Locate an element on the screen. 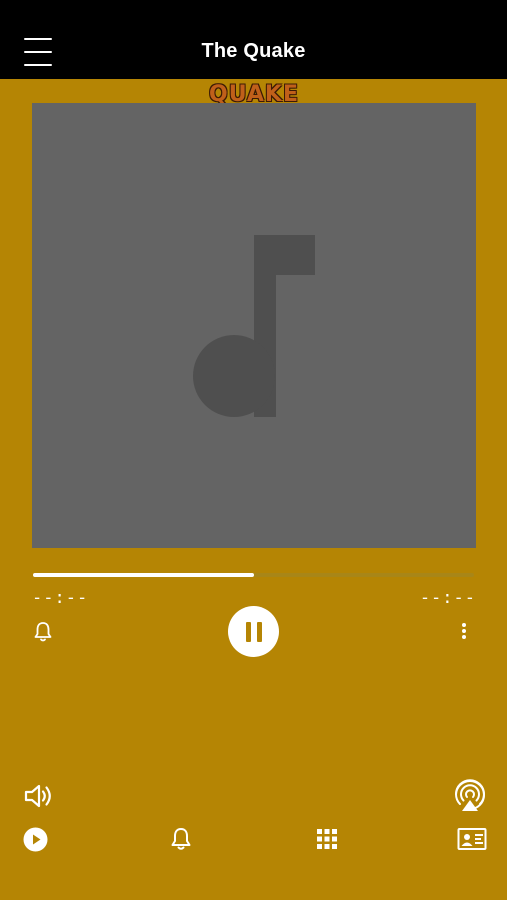  pause-button is located at coordinates (253, 631).